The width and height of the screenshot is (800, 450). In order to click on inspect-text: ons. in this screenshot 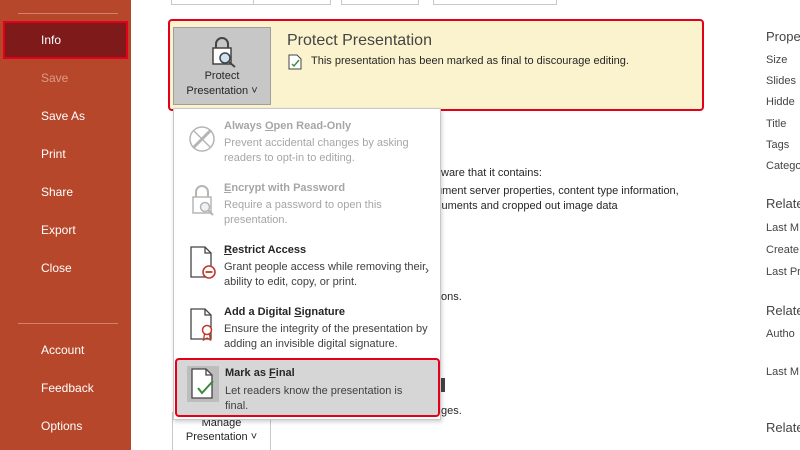, I will do `click(451, 297)`.